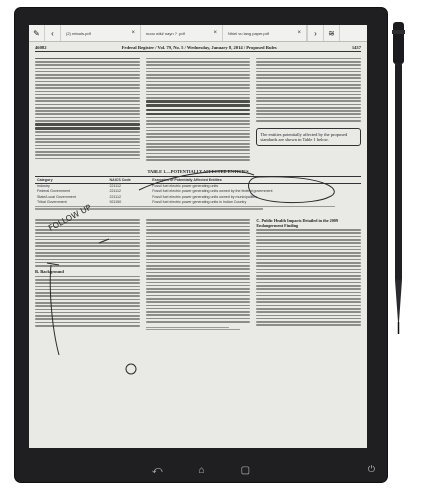 This screenshot has height=493, width=424. I want to click on home-icon: ⌂, so click(202, 470).